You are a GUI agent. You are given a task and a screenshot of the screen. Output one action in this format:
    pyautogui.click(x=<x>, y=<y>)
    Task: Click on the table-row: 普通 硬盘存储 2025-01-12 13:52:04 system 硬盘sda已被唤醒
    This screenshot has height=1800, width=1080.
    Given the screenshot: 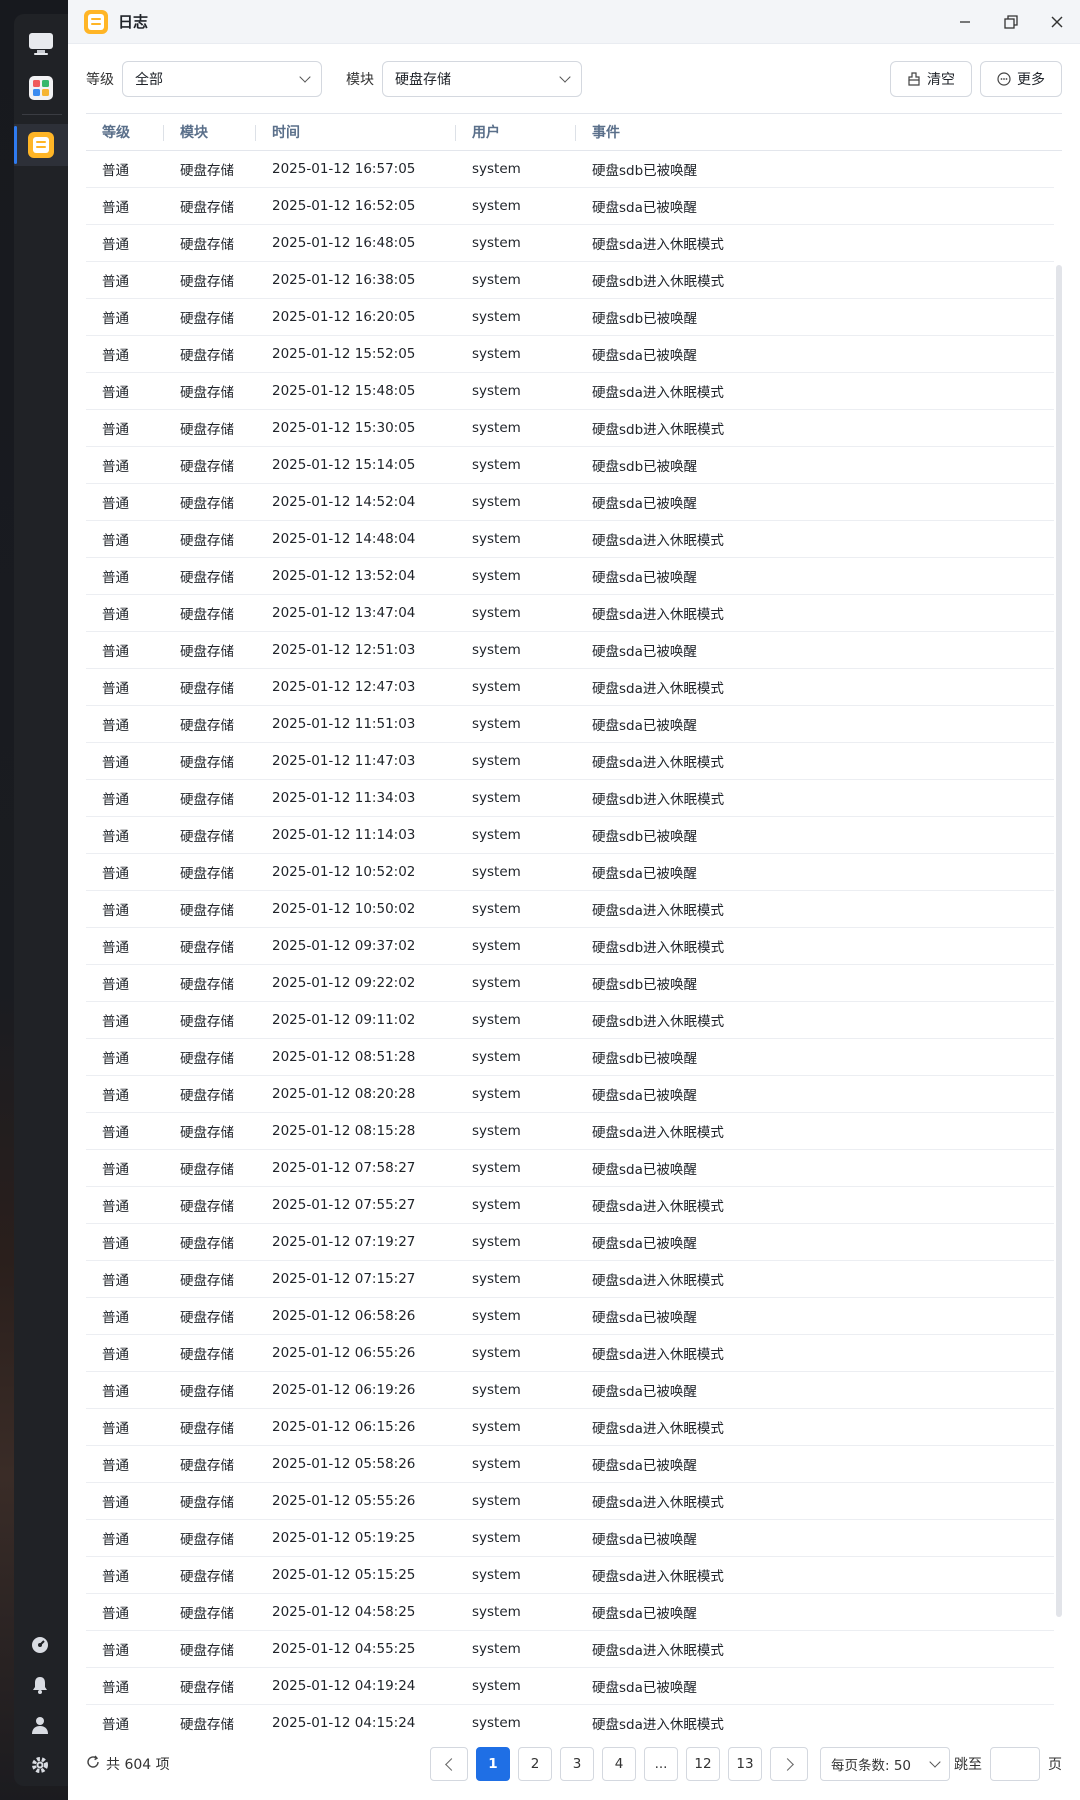 What is the action you would take?
    pyautogui.click(x=570, y=576)
    